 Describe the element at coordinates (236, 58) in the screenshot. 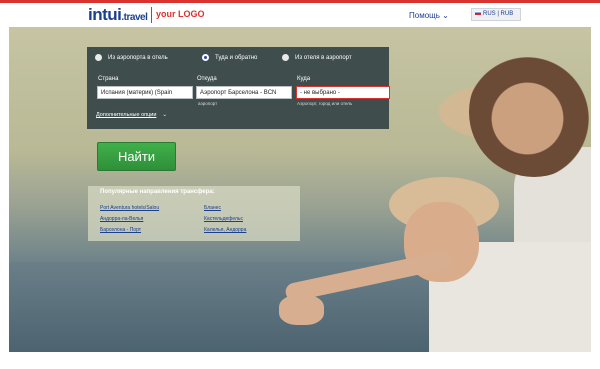

I see `radio-label: Туда и обратно` at that location.